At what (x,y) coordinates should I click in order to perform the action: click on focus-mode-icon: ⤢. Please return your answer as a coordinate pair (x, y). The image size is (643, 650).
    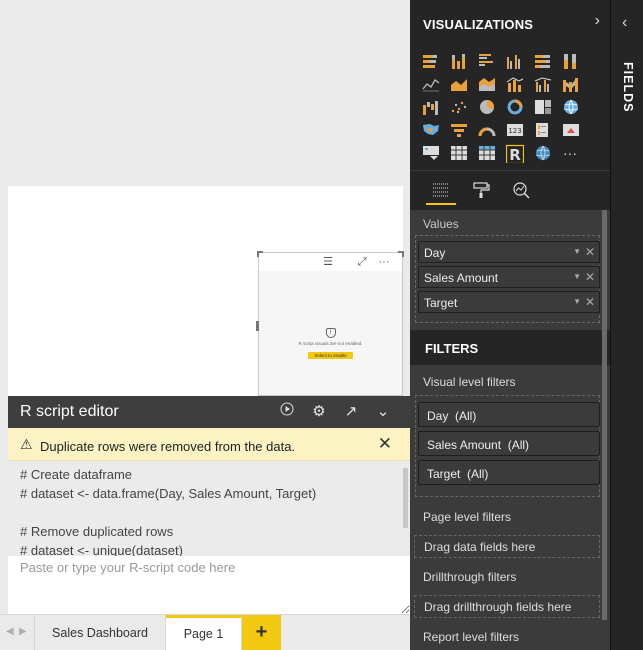
    Looking at the image, I should click on (362, 262).